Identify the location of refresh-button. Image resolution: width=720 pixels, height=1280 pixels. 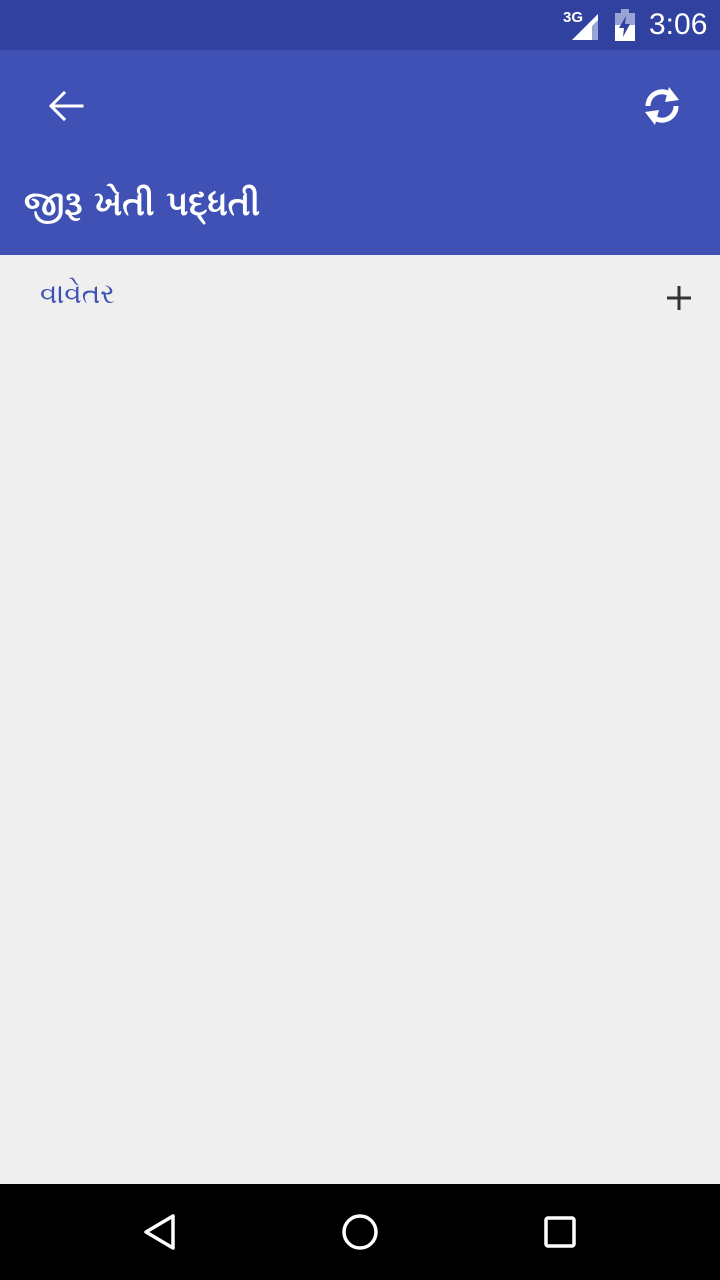
(662, 106).